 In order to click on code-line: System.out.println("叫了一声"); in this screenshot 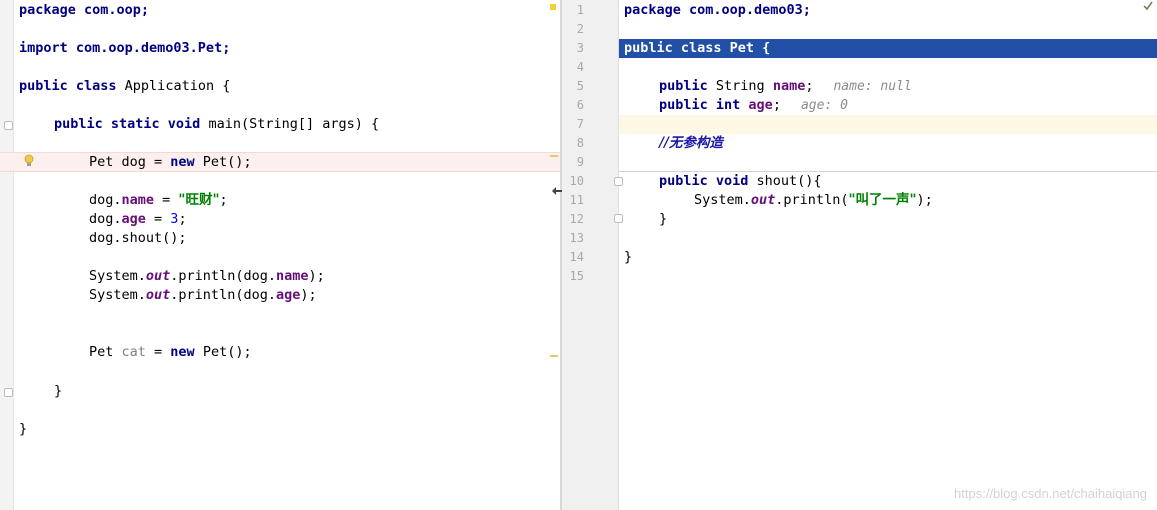, I will do `click(813, 200)`.